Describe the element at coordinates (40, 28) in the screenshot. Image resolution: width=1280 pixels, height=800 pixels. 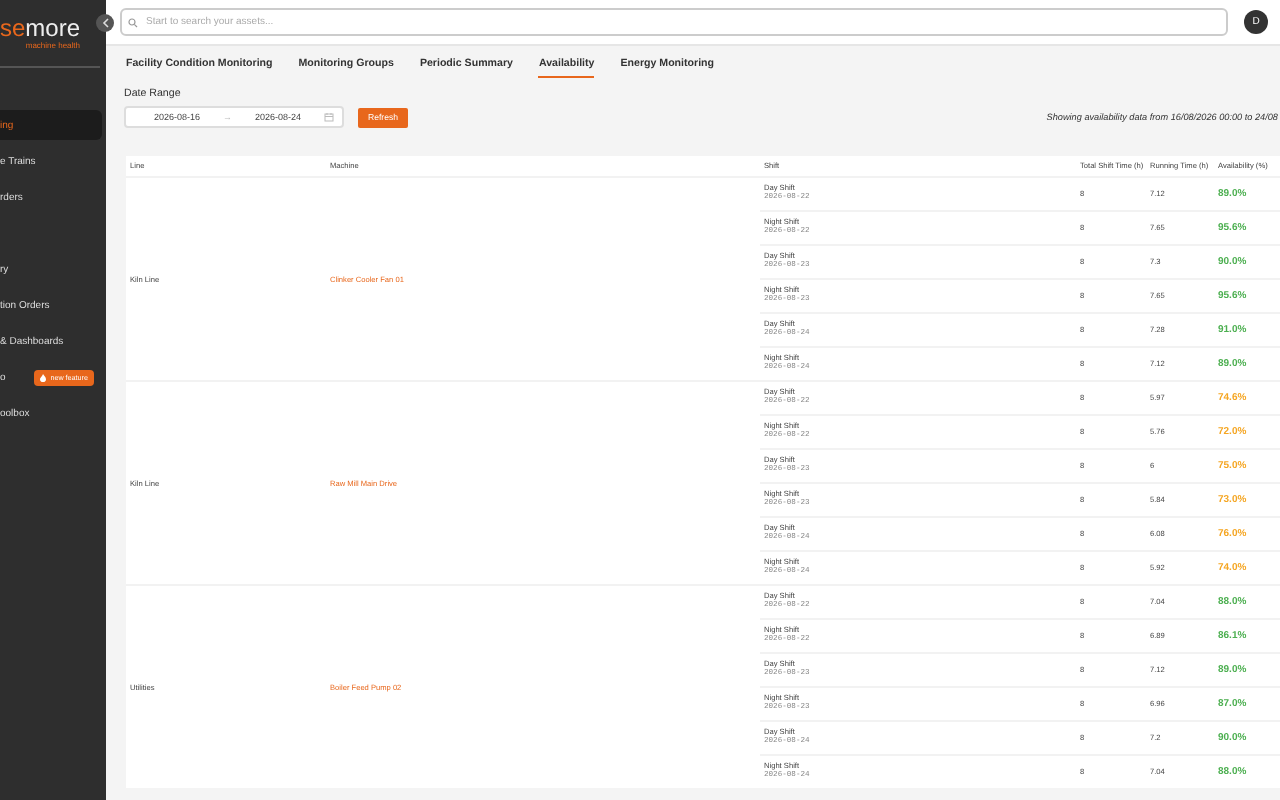
I see `logo-text: semore` at that location.